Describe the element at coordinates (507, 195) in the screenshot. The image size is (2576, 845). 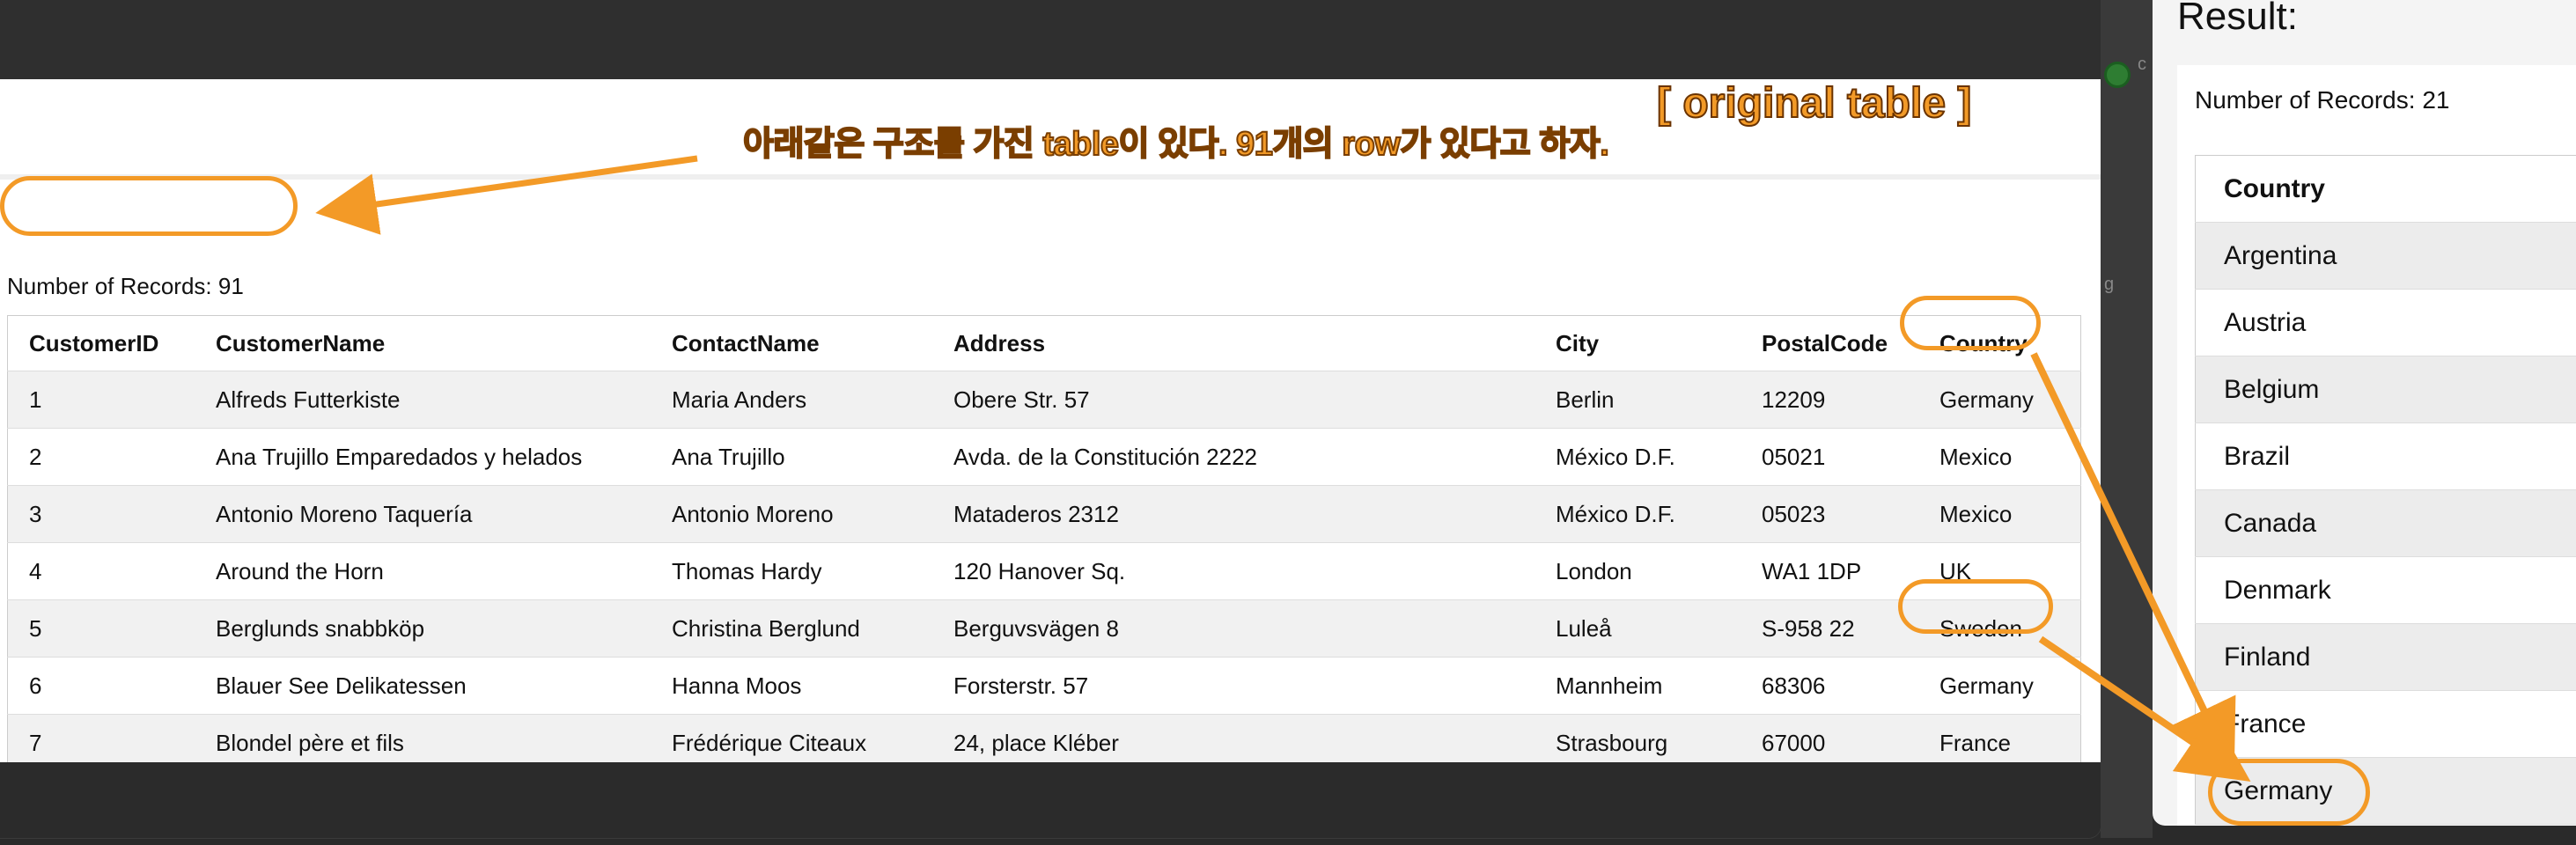
I see `arrow-to-record-count` at that location.